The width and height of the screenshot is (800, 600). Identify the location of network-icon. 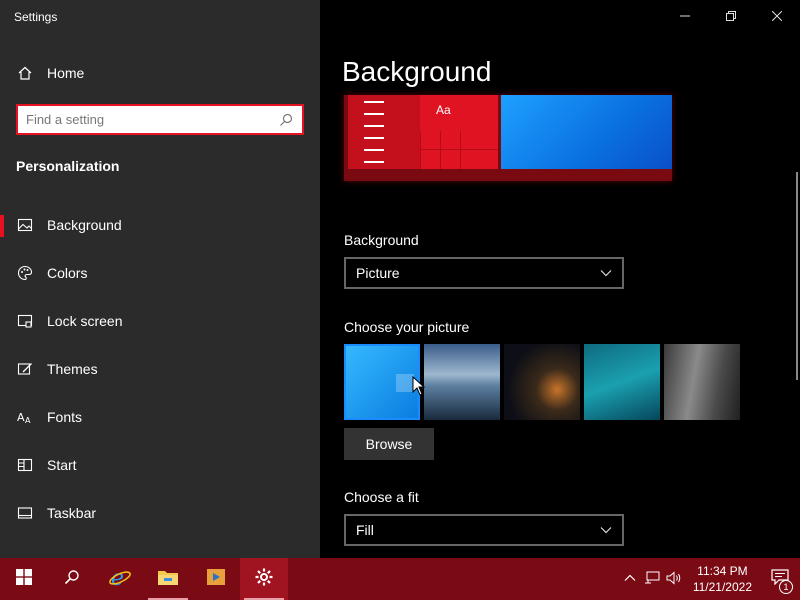
(652, 579).